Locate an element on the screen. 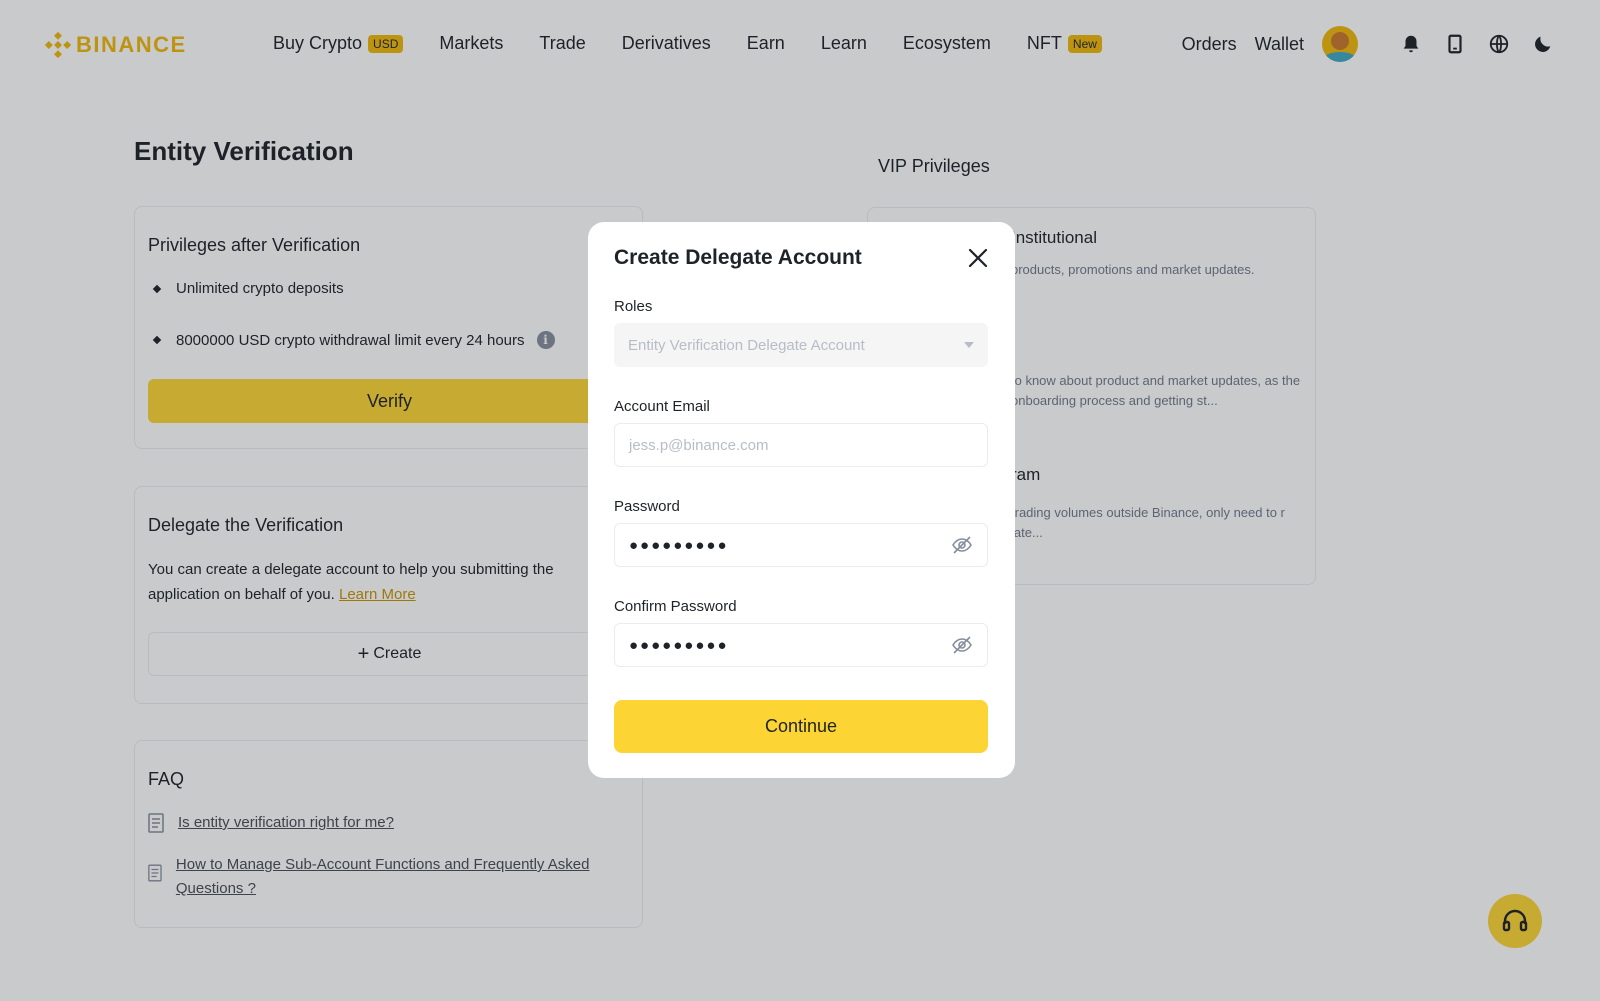 This screenshot has height=1001, width=1600. password-label: Password is located at coordinates (647, 506).